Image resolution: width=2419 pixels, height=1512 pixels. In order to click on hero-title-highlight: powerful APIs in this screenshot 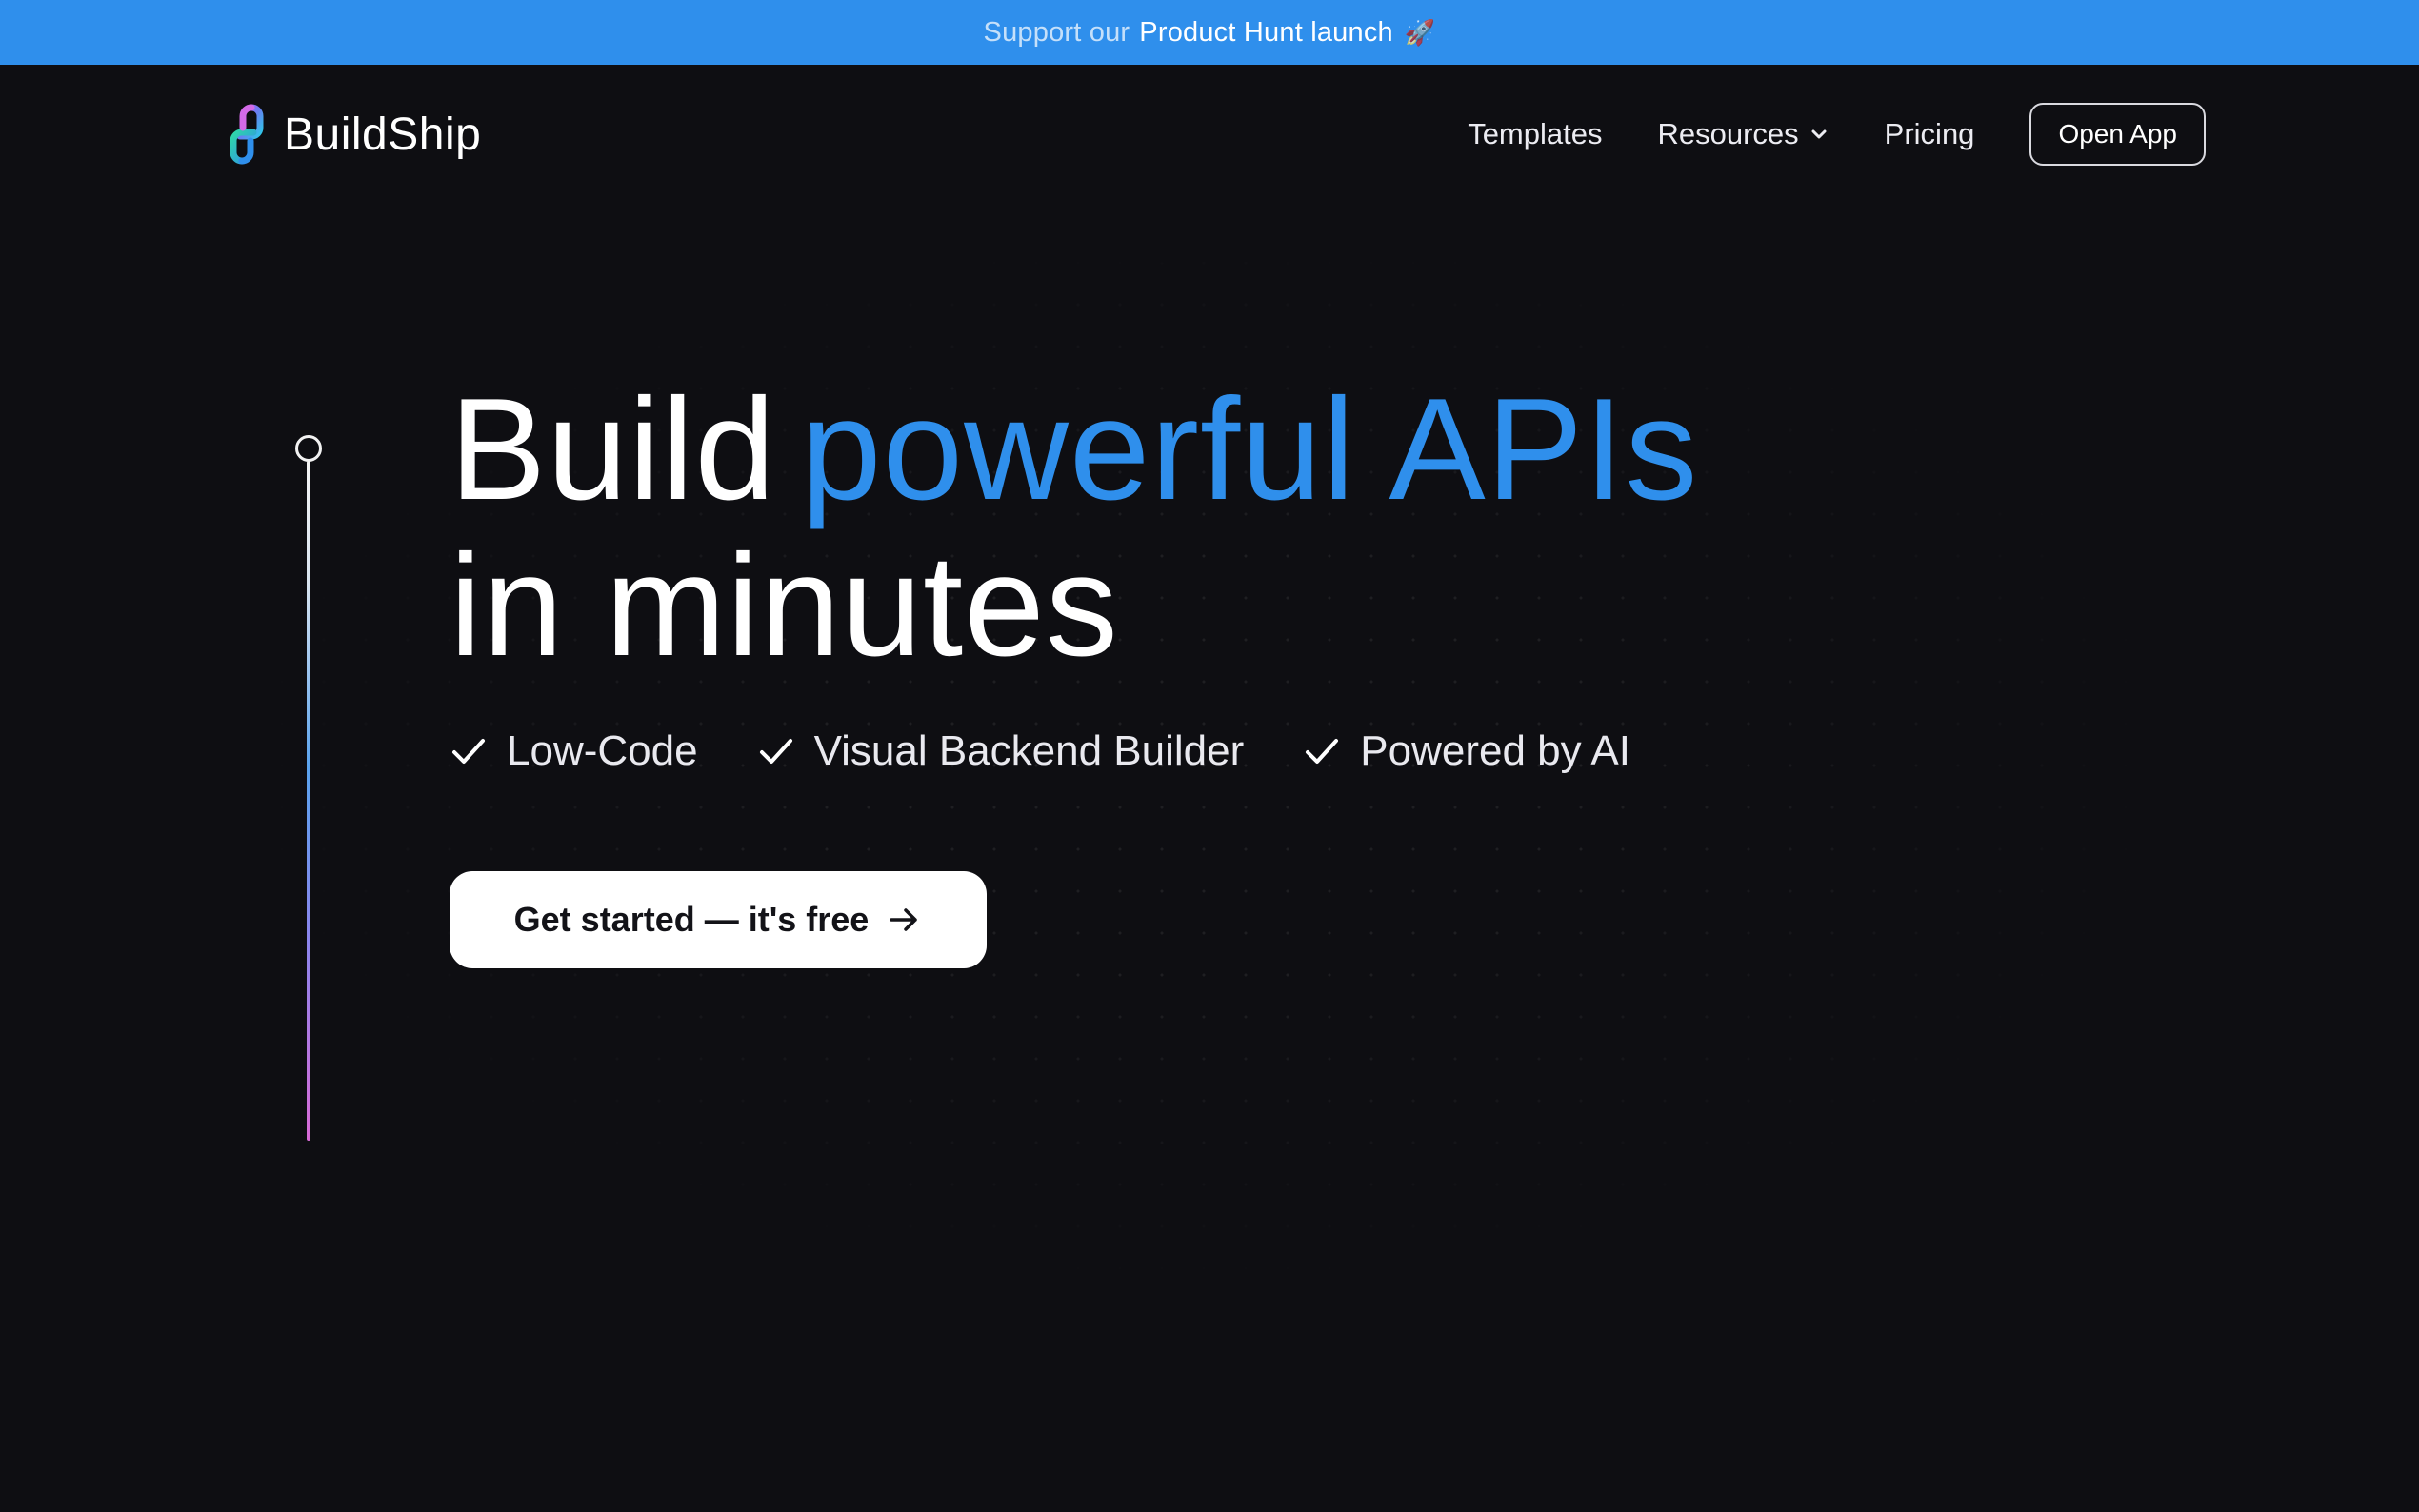, I will do `click(1250, 449)`.